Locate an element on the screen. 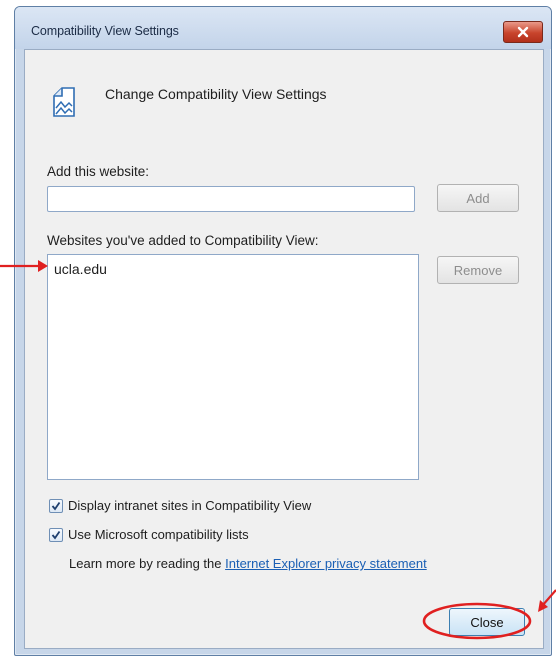 This screenshot has width=556, height=660. learn-more-prefix: Learn more by reading the is located at coordinates (147, 563).